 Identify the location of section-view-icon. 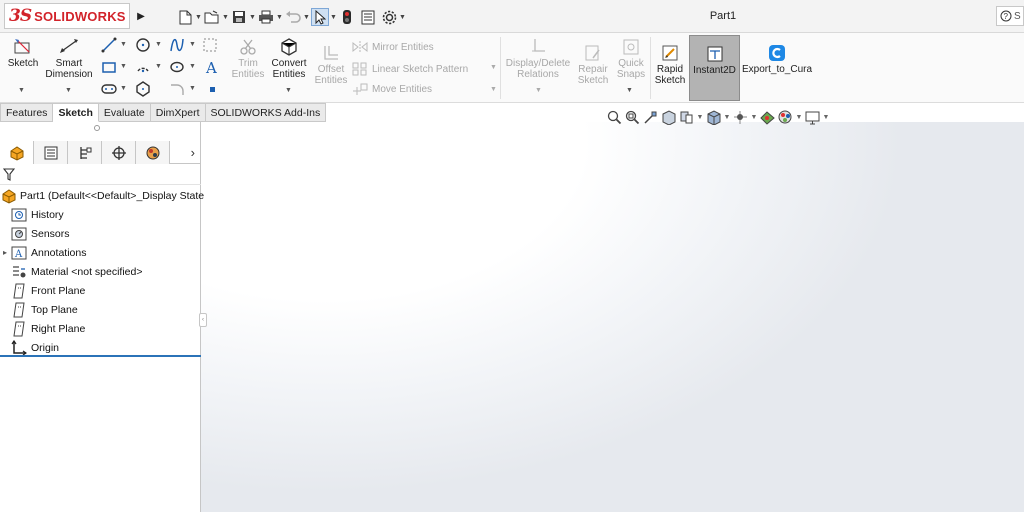
(668, 117).